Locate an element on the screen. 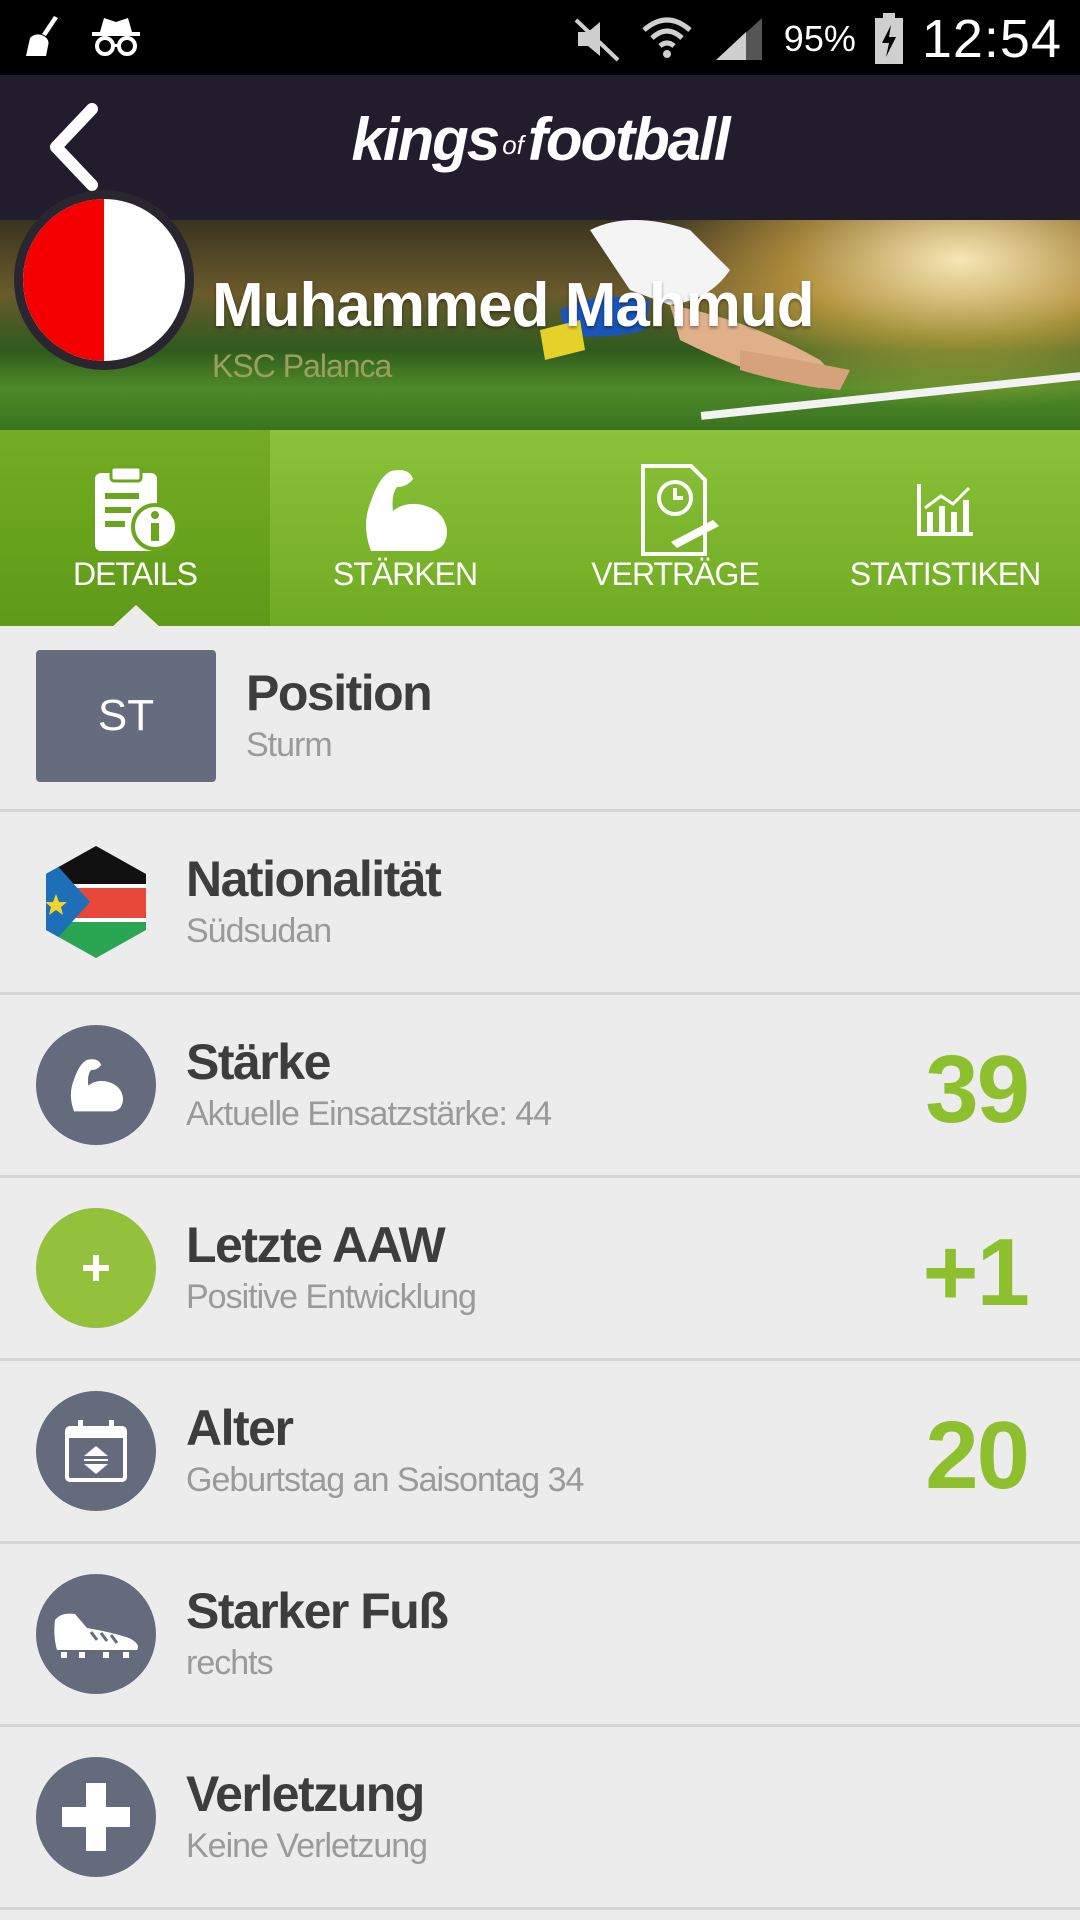  cleaner-icon is located at coordinates (42, 36).